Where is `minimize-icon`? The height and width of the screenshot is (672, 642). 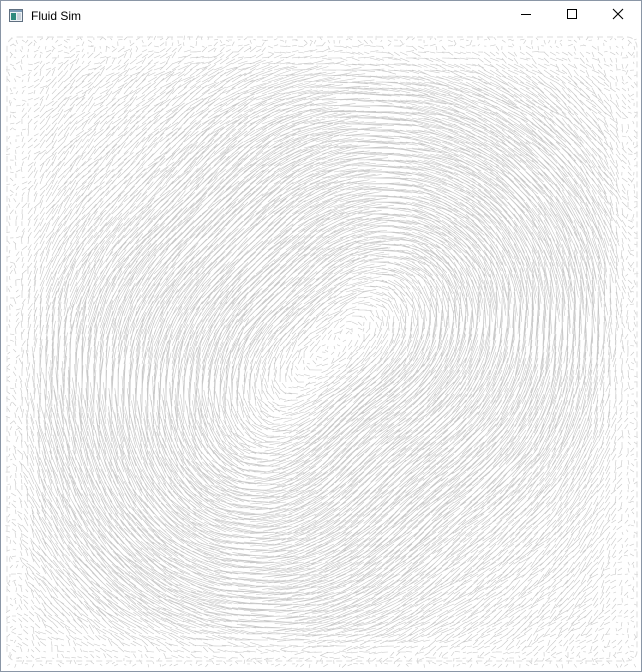
minimize-icon is located at coordinates (526, 16).